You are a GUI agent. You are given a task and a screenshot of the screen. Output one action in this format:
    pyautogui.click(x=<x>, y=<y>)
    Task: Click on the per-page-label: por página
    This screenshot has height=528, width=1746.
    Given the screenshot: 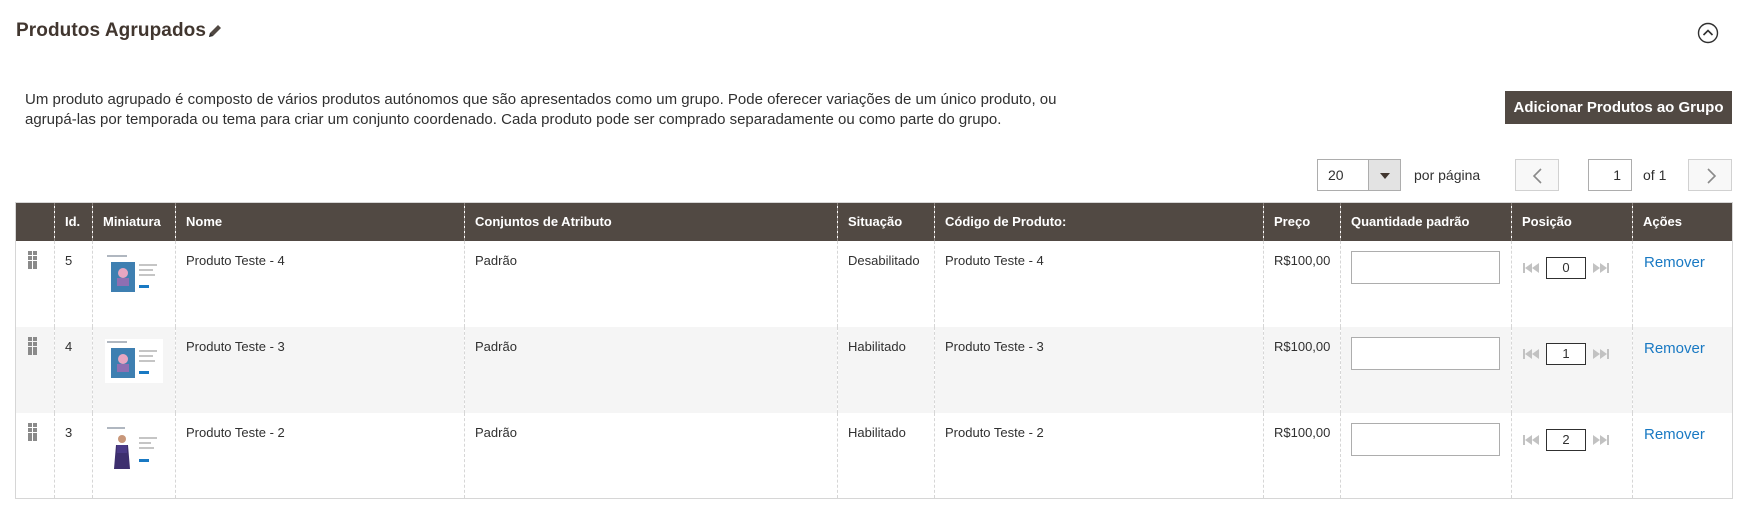 What is the action you would take?
    pyautogui.click(x=1447, y=175)
    